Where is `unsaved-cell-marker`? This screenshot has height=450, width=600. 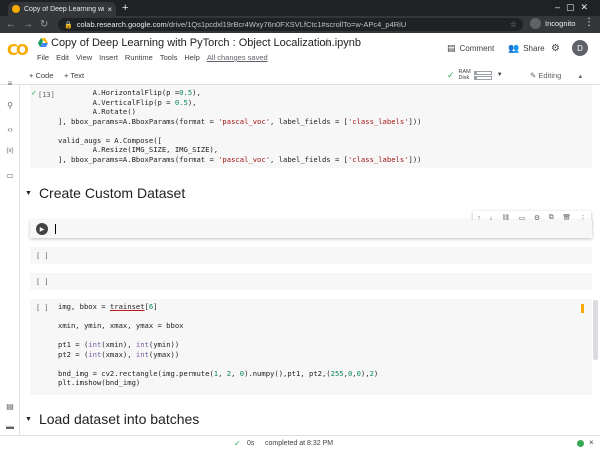 unsaved-cell-marker is located at coordinates (582, 308).